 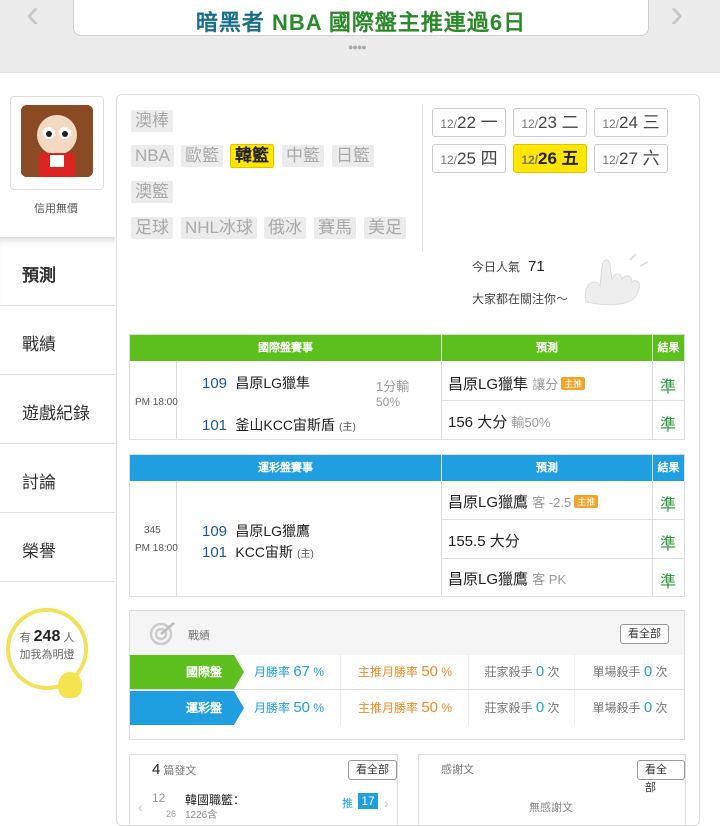 What do you see at coordinates (57, 477) in the screenshot?
I see `side-tab-discussion: 討論` at bounding box center [57, 477].